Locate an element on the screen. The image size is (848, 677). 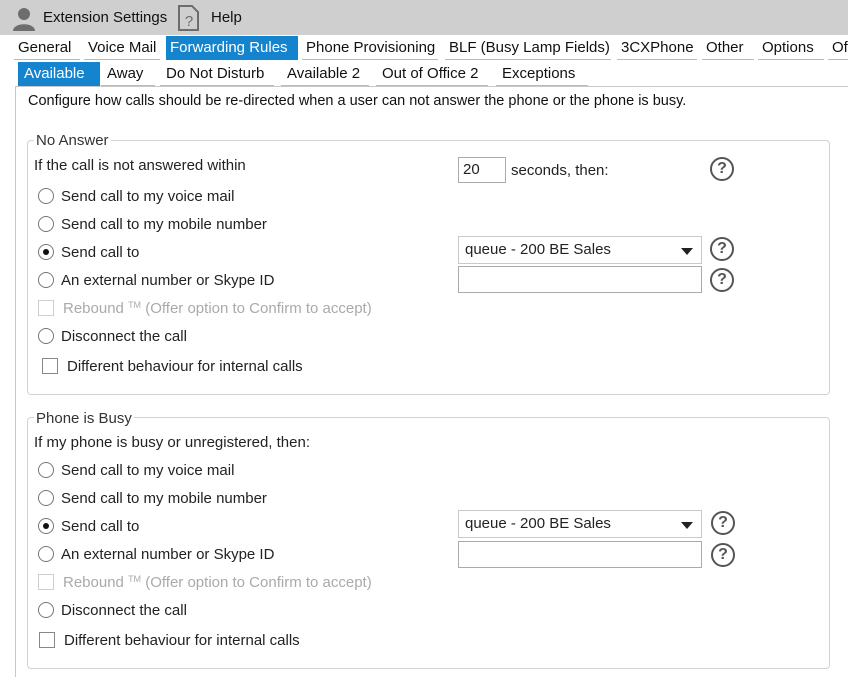
tab-blf: BLF (Busy Lamp Fields) is located at coordinates (528, 48).